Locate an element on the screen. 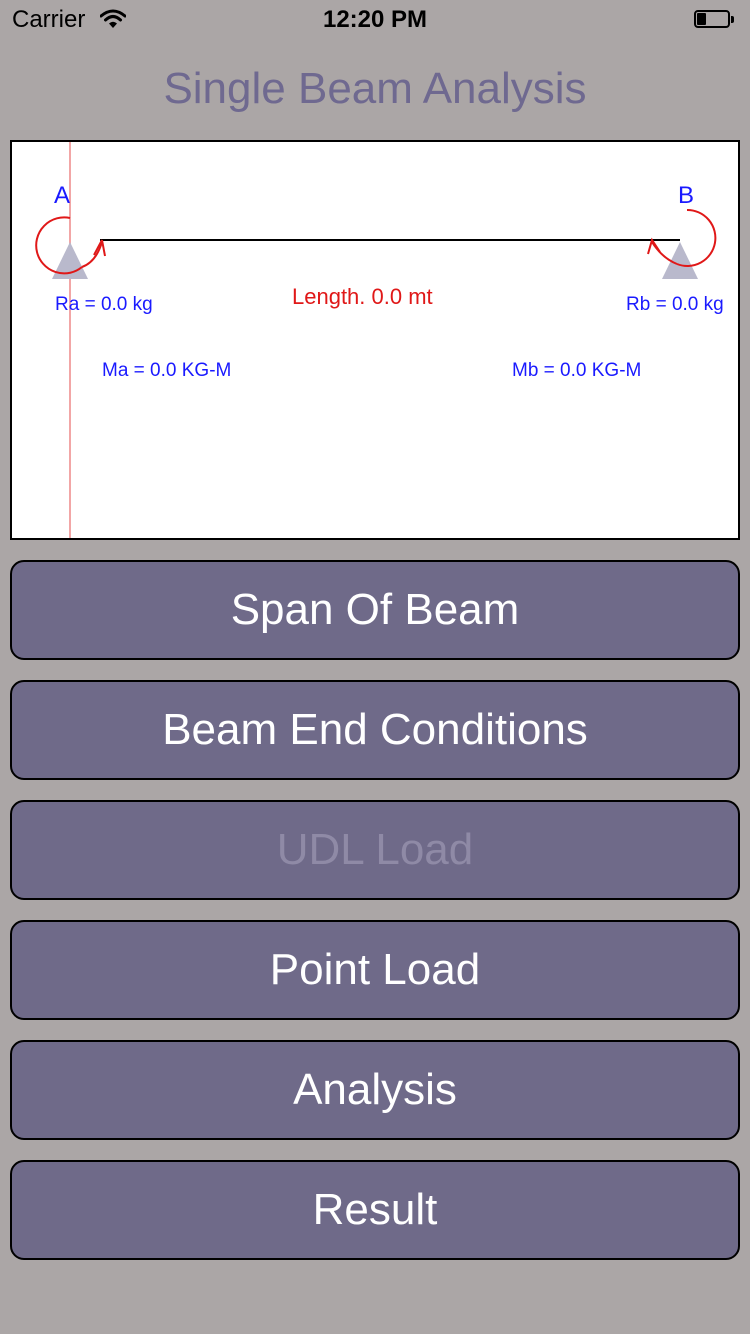 This screenshot has width=750, height=1334. reaction-a-label: Ra = 0.0 kg is located at coordinates (104, 304).